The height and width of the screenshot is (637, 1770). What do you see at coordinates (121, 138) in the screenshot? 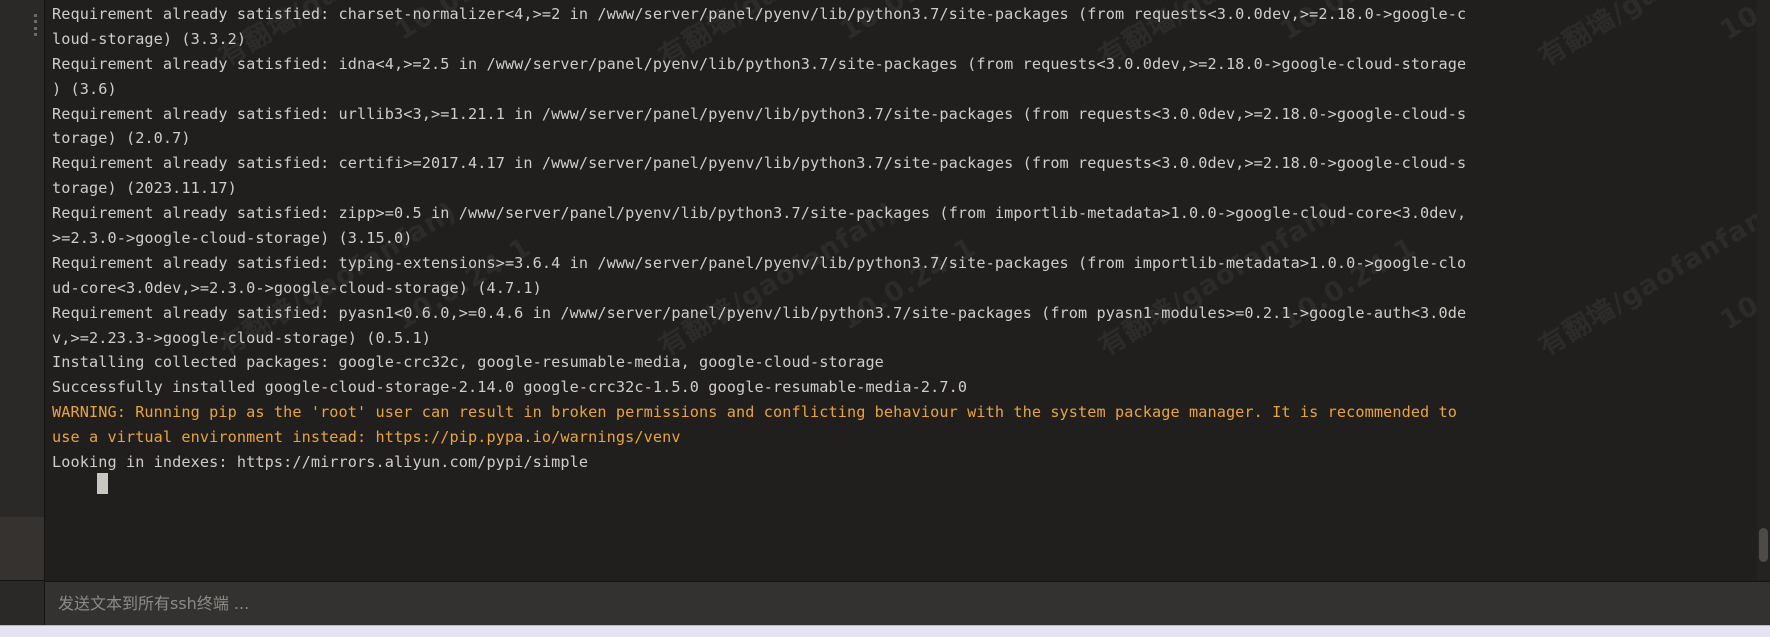
I see `terminal-line: torage) (2.0.7)` at bounding box center [121, 138].